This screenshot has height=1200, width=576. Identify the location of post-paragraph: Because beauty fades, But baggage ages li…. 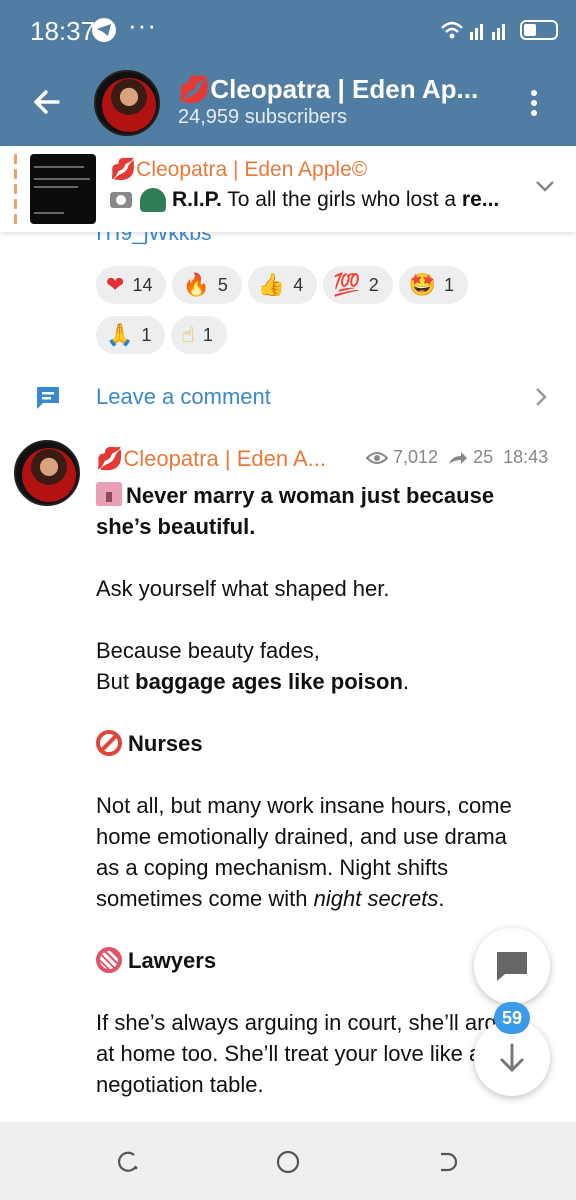
(253, 666).